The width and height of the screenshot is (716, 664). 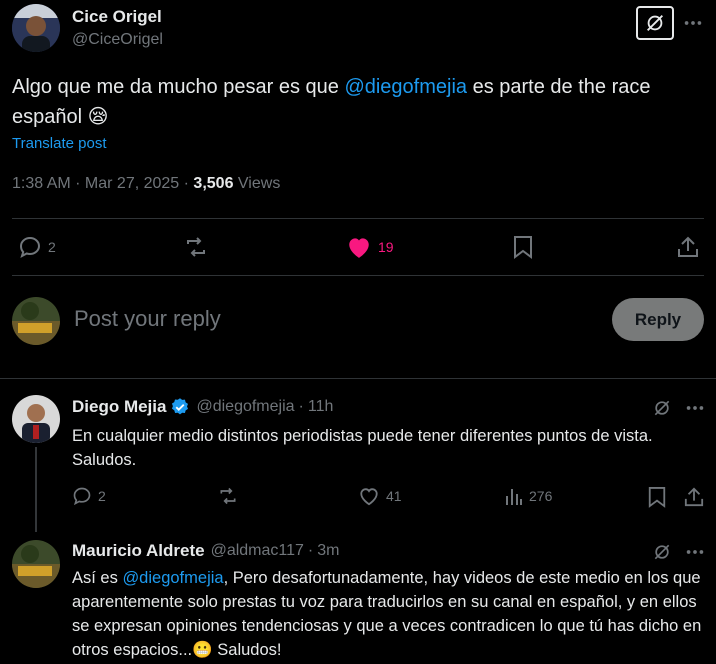 I want to click on verified-badge-icon, so click(x=180, y=406).